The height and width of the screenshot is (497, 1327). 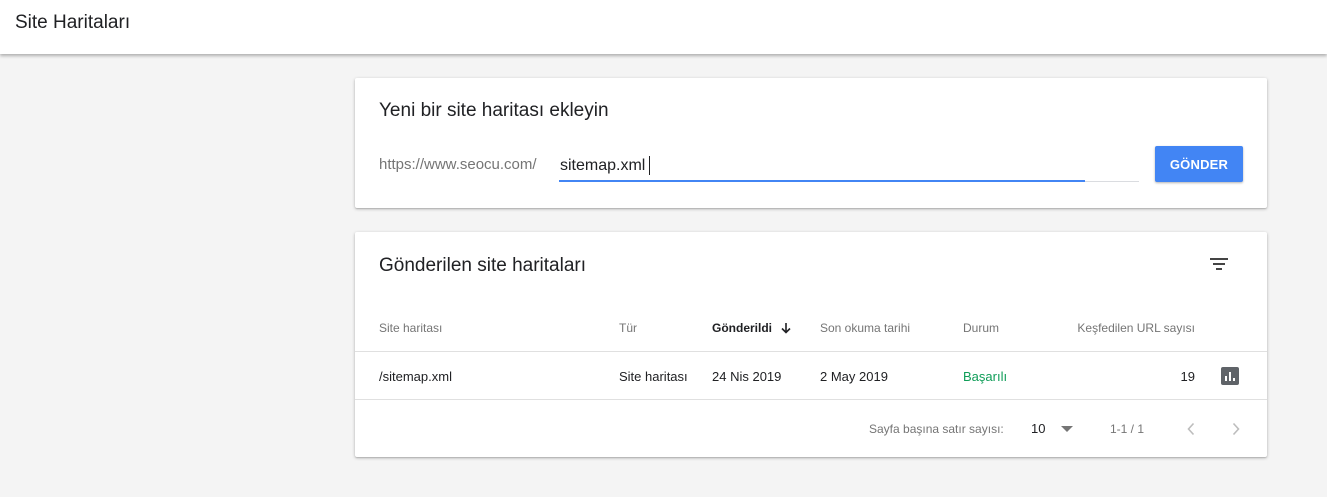 I want to click on filter-button, so click(x=1219, y=264).